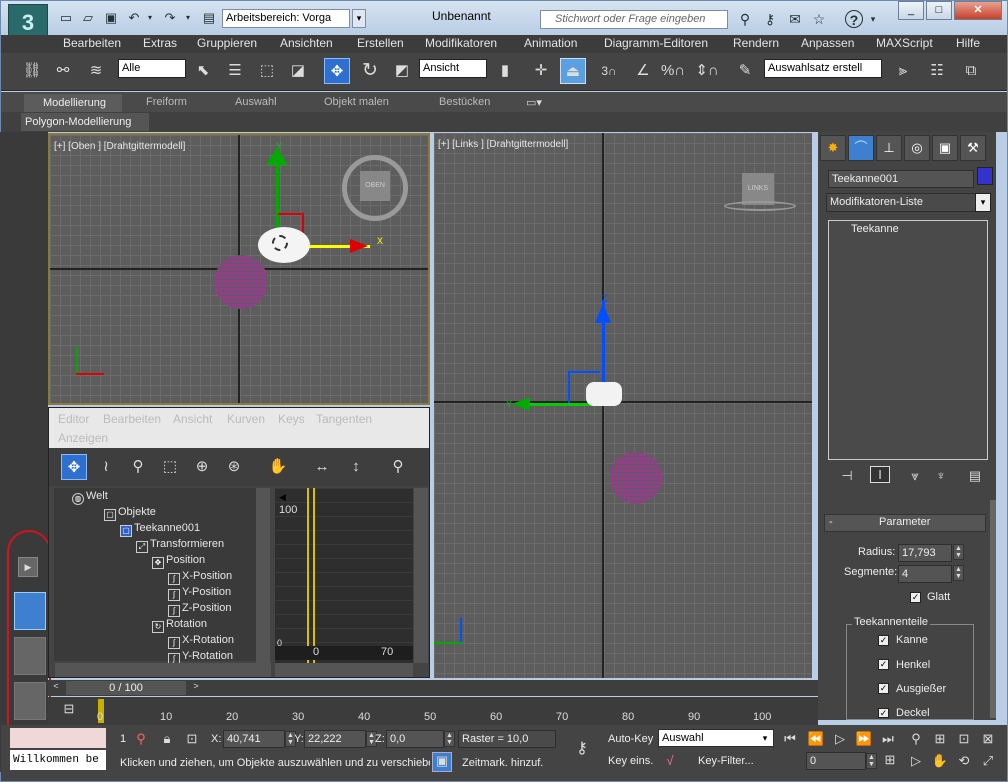 The image size is (1008, 782). Describe the element at coordinates (180, 545) in the screenshot. I see `tree-item-transformieren: ⤢ Transformieren` at that location.